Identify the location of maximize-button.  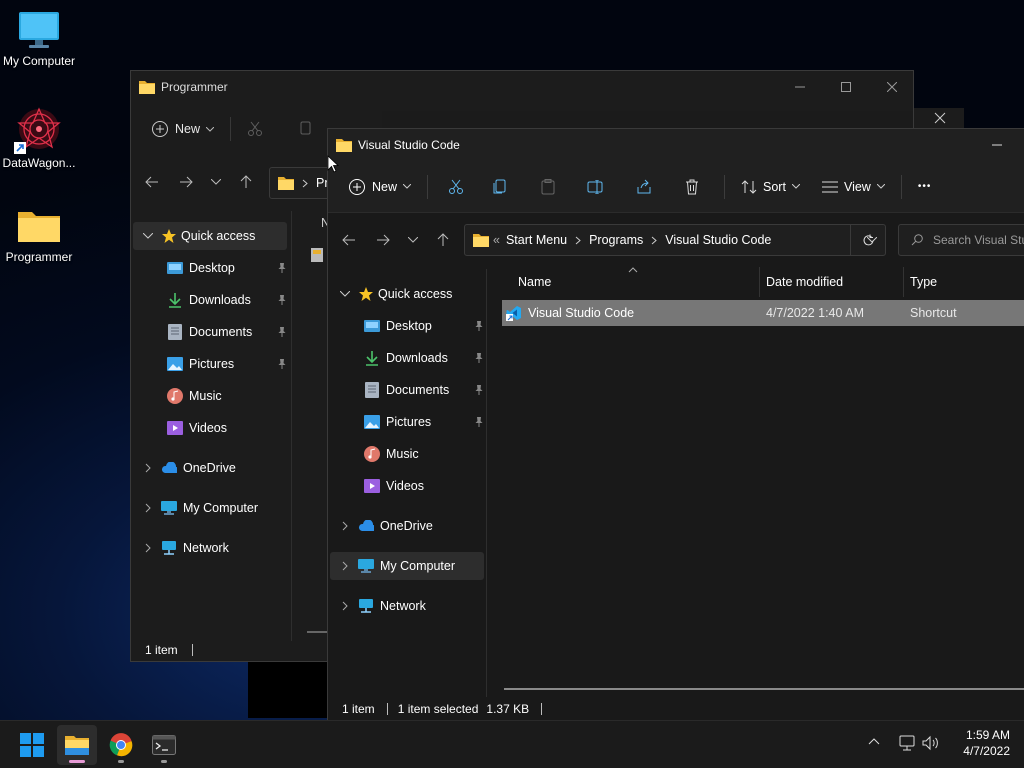
(846, 87).